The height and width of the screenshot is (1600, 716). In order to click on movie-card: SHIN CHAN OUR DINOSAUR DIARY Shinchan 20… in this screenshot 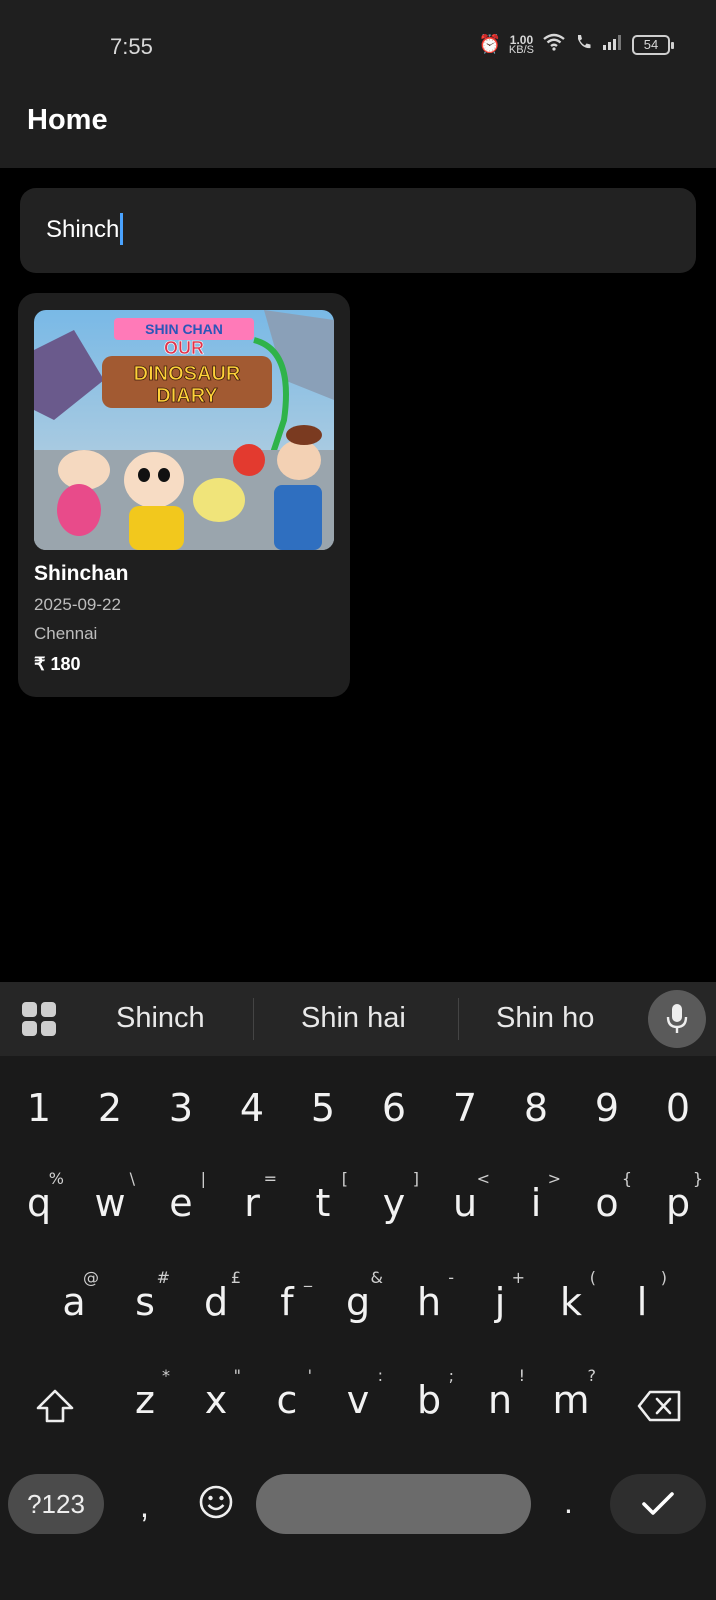, I will do `click(184, 495)`.